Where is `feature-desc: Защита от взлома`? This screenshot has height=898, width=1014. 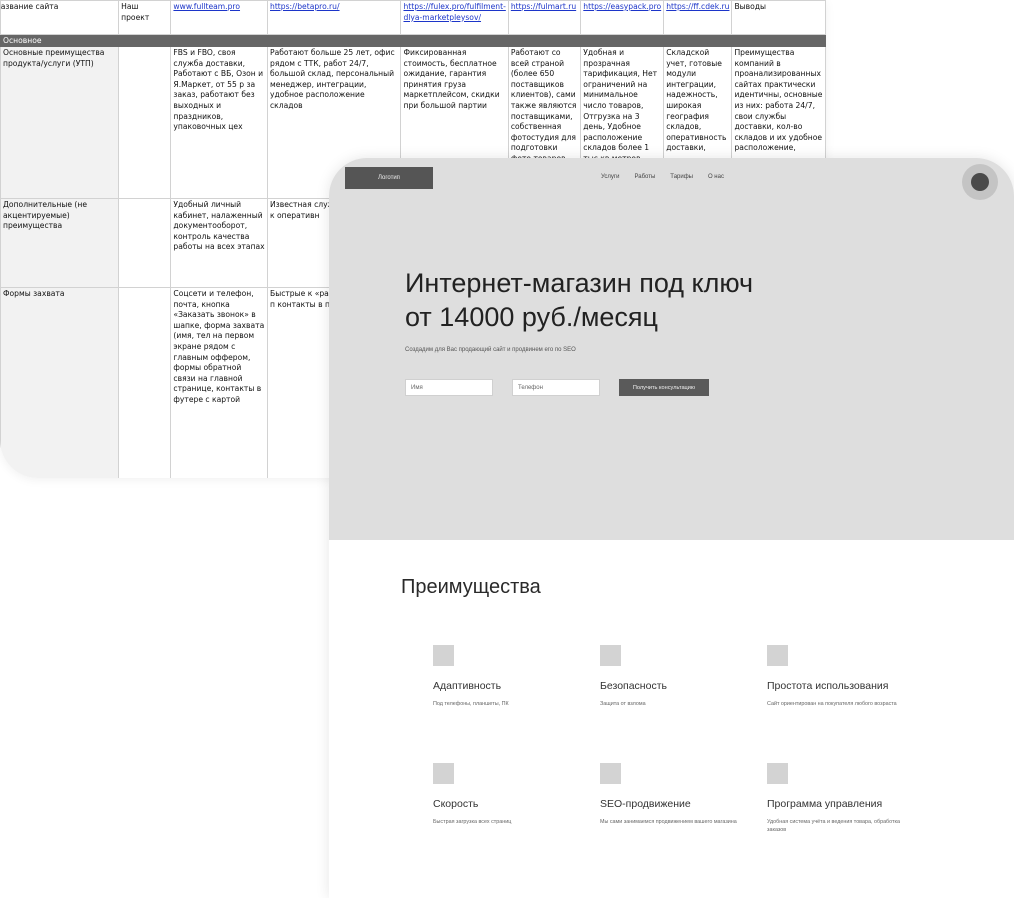
feature-desc: Защита от взлома is located at coordinates (623, 704).